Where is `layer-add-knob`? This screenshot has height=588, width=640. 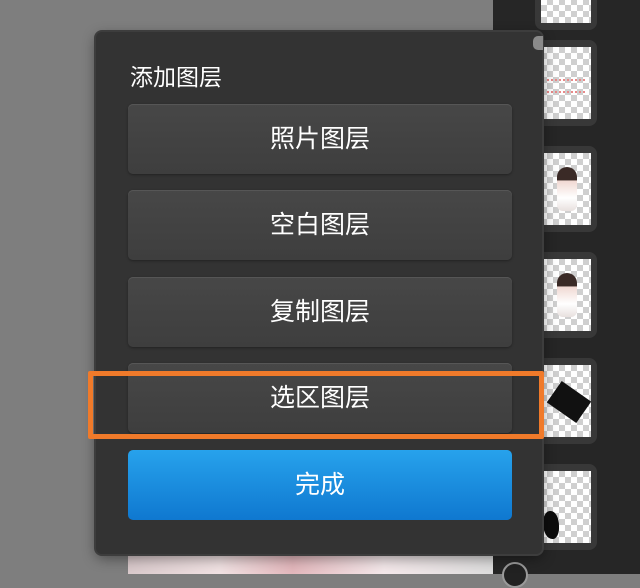
layer-add-knob is located at coordinates (515, 575).